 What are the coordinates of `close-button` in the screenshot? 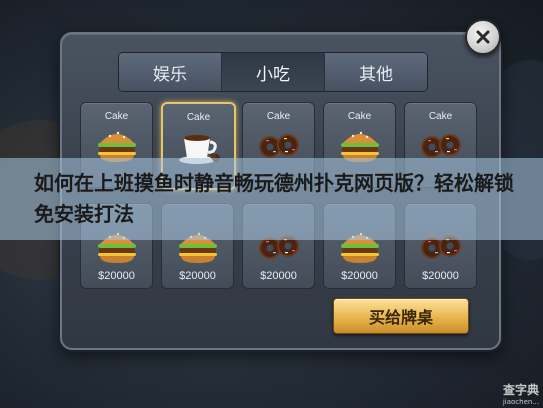 It's located at (483, 37).